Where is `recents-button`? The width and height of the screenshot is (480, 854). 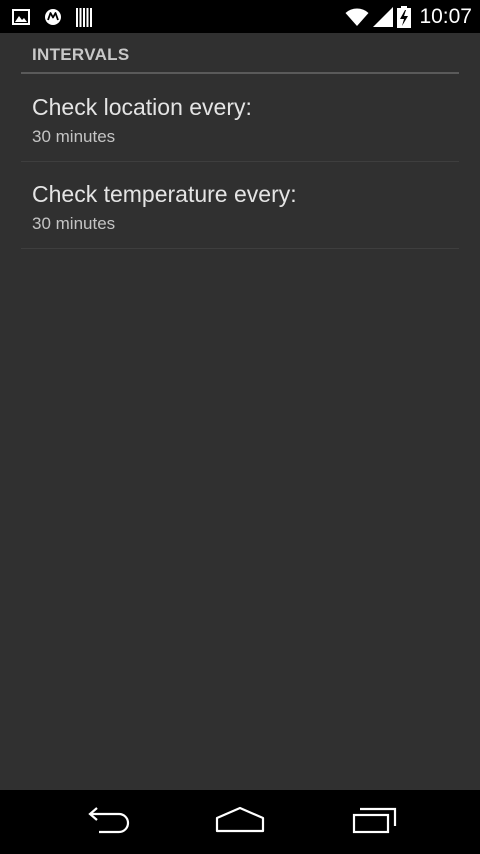 recents-button is located at coordinates (375, 822).